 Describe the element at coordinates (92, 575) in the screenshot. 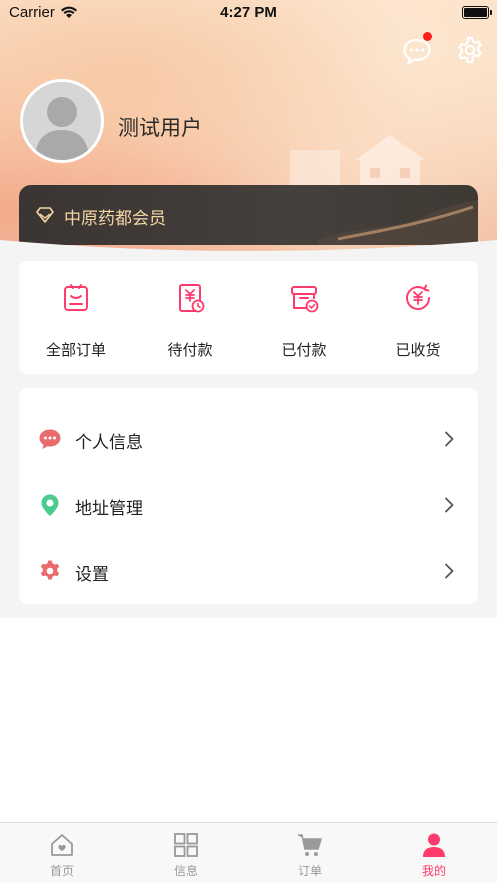

I see `menu-item-settings-label: 设置` at that location.